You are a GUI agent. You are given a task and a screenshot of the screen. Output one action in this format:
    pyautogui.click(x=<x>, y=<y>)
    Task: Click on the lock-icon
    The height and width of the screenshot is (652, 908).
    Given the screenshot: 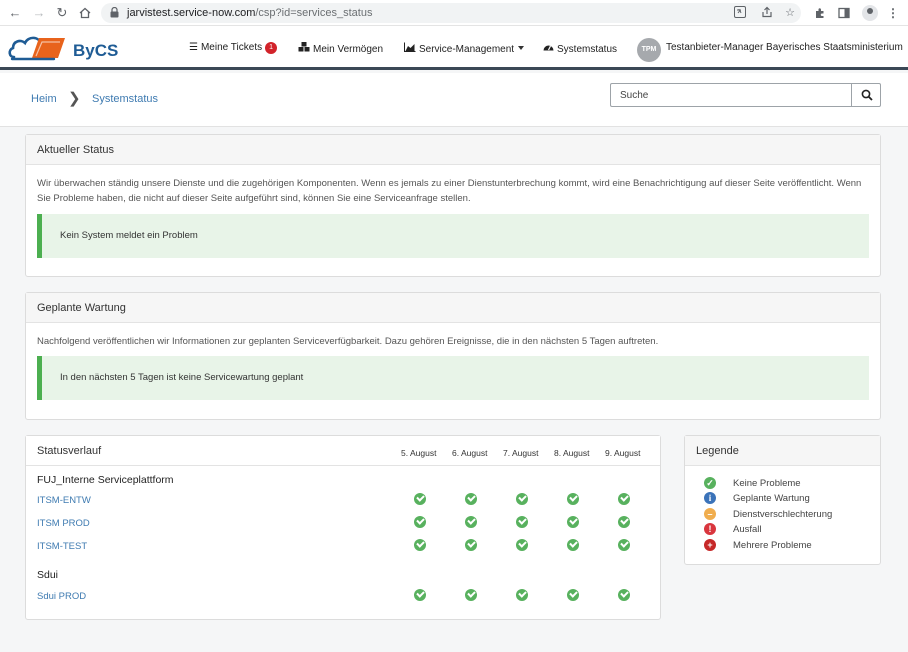 What is the action you would take?
    pyautogui.click(x=114, y=12)
    